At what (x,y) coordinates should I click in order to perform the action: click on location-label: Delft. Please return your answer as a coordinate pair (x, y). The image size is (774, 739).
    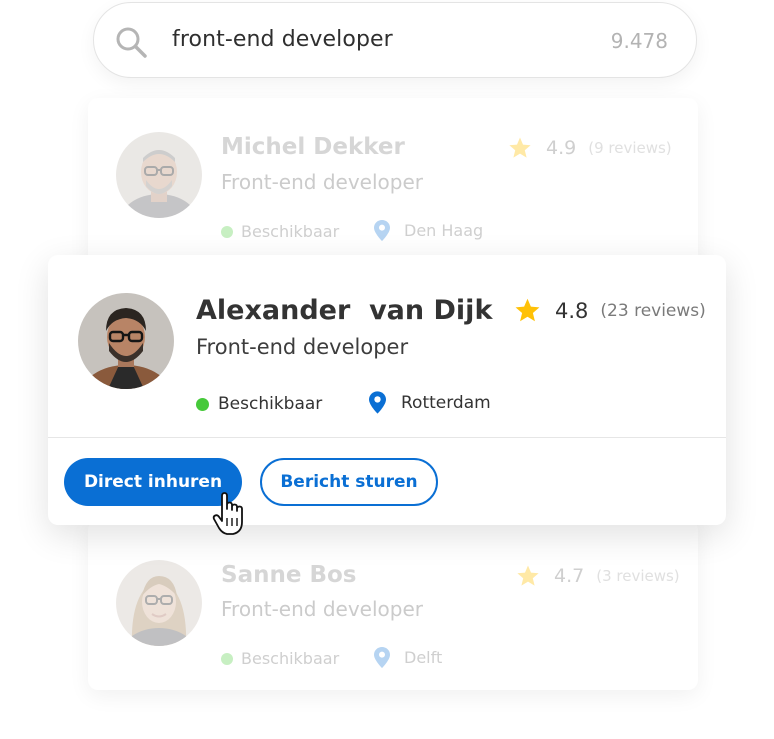
    Looking at the image, I should click on (423, 657).